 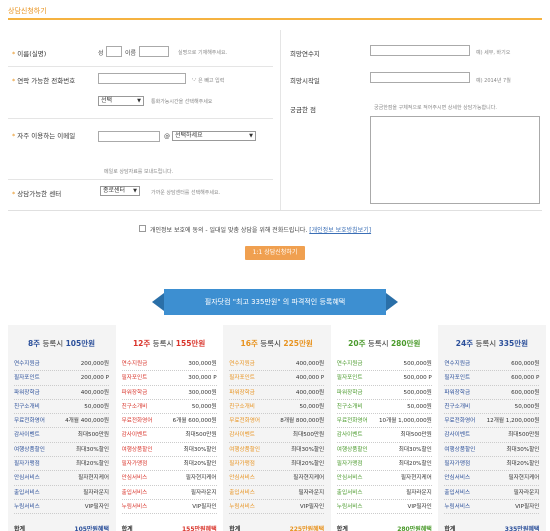 I want to click on plan-title: 16주 등록시 225만원, so click(x=276, y=343).